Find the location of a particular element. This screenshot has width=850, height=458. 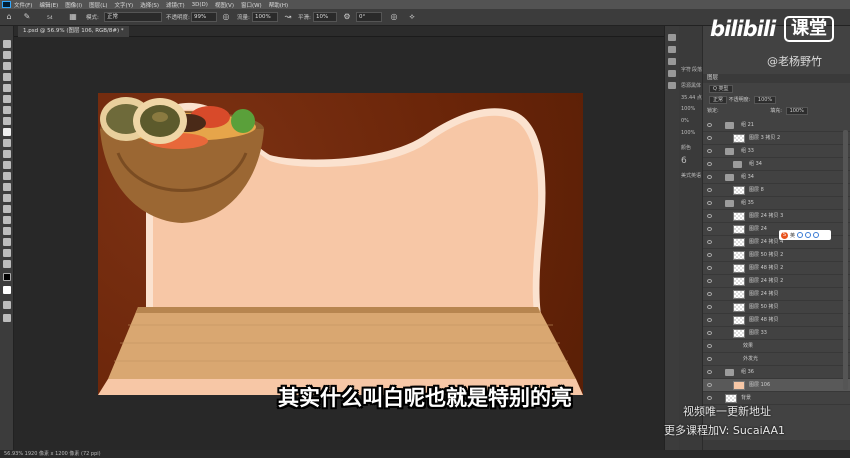

fill-input: 100% is located at coordinates (796, 111).